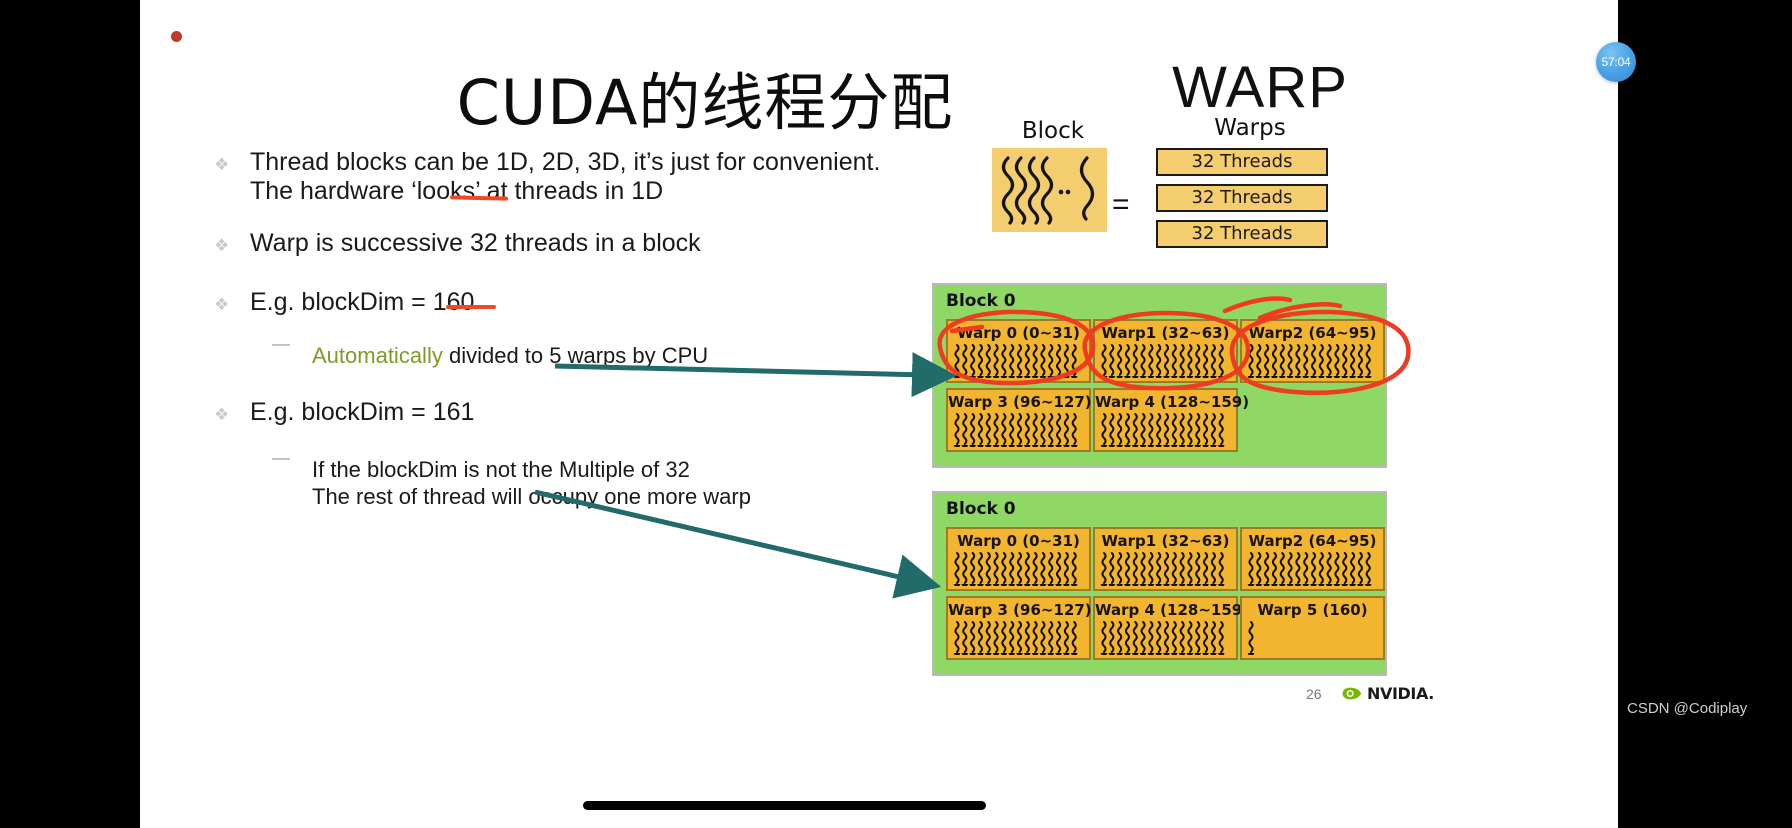 This screenshot has width=1792, height=828. I want to click on thread-squiggles-icon, so click(1048, 190).